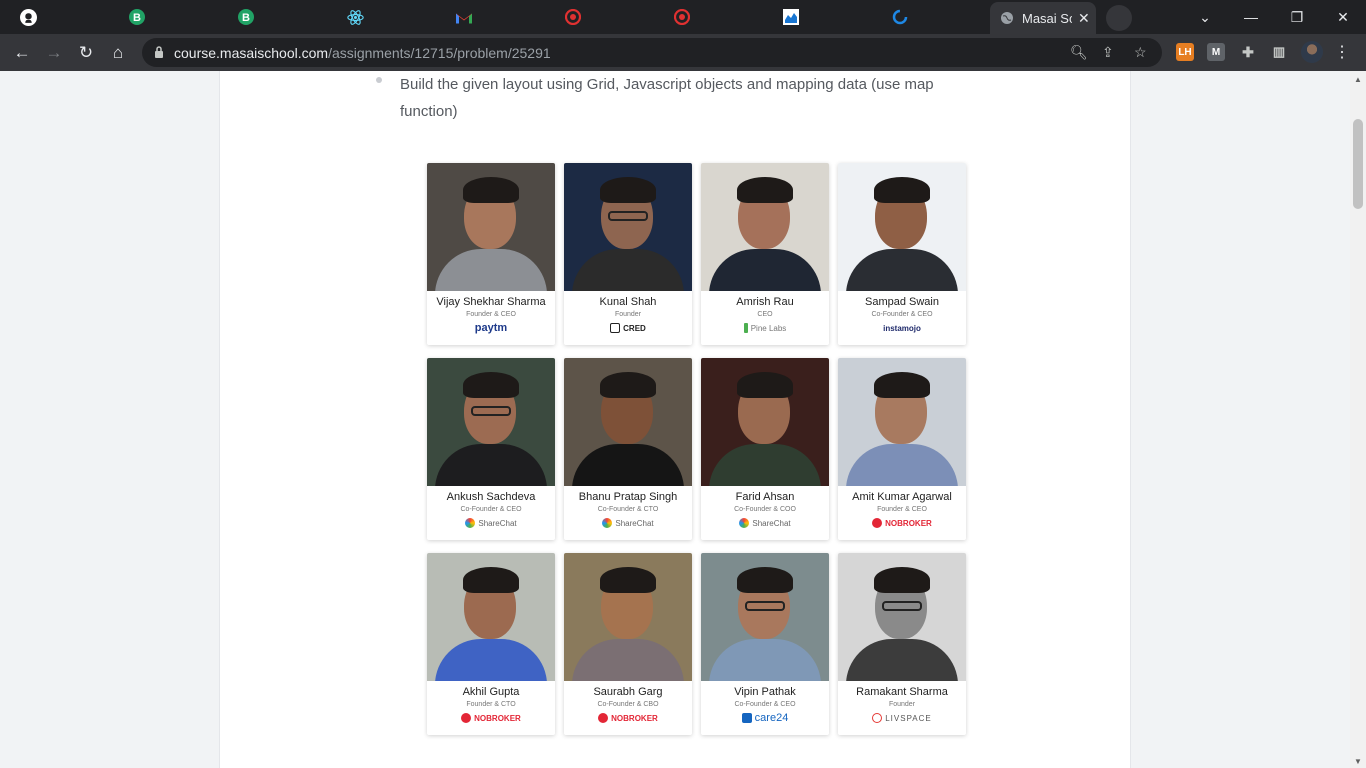 Image resolution: width=1366 pixels, height=768 pixels. I want to click on founder-name: Saurabh Garg, so click(628, 692).